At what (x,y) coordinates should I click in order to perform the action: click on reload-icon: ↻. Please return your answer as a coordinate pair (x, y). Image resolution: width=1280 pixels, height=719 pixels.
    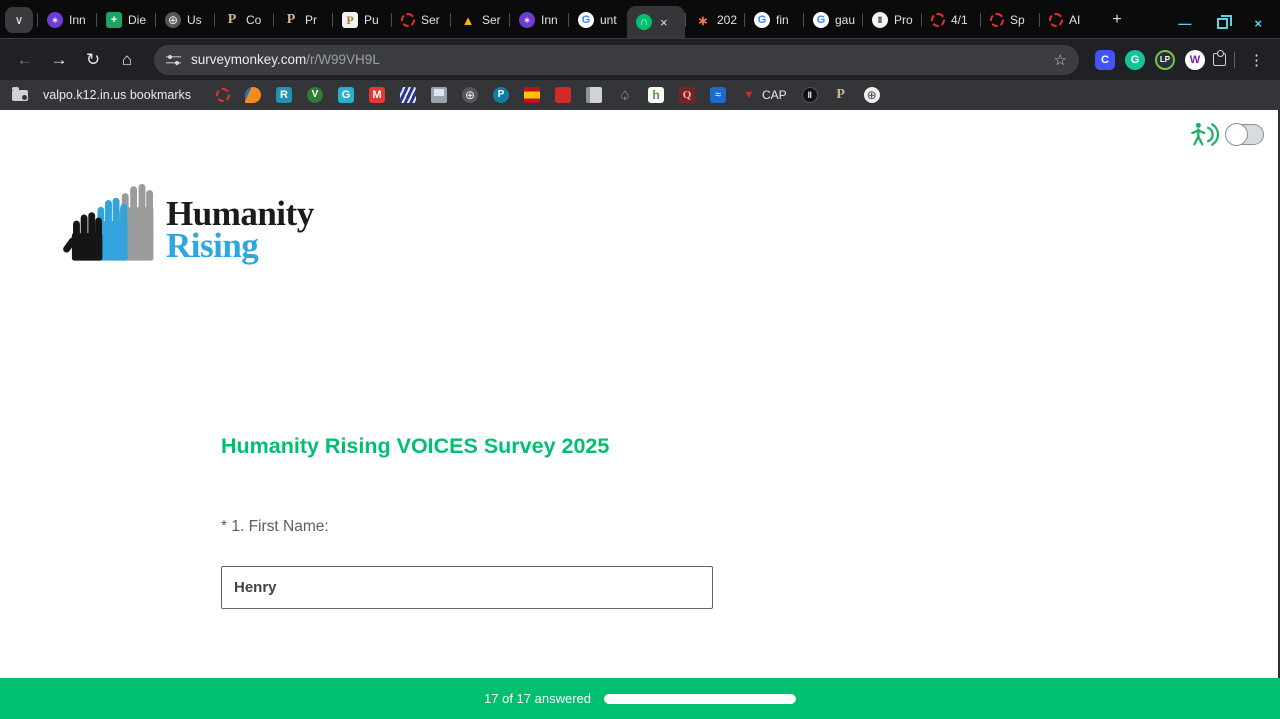
    Looking at the image, I should click on (93, 60).